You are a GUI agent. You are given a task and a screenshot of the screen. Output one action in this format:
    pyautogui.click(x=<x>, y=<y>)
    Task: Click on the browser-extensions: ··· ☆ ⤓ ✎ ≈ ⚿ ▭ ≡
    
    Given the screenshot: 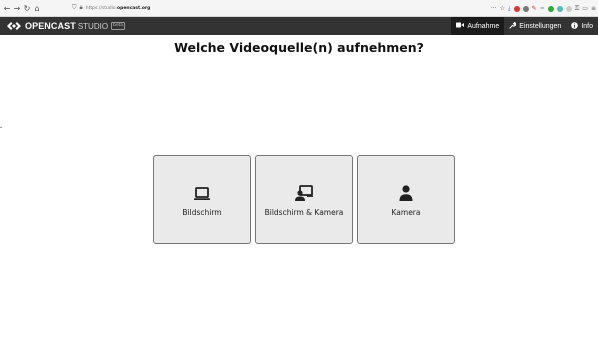 What is the action you would take?
    pyautogui.click(x=543, y=8)
    